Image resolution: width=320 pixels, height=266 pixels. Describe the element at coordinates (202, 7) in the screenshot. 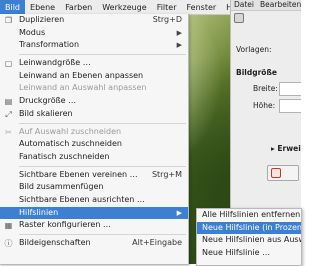

I see `menubar-item-fenster: Fenster` at that location.